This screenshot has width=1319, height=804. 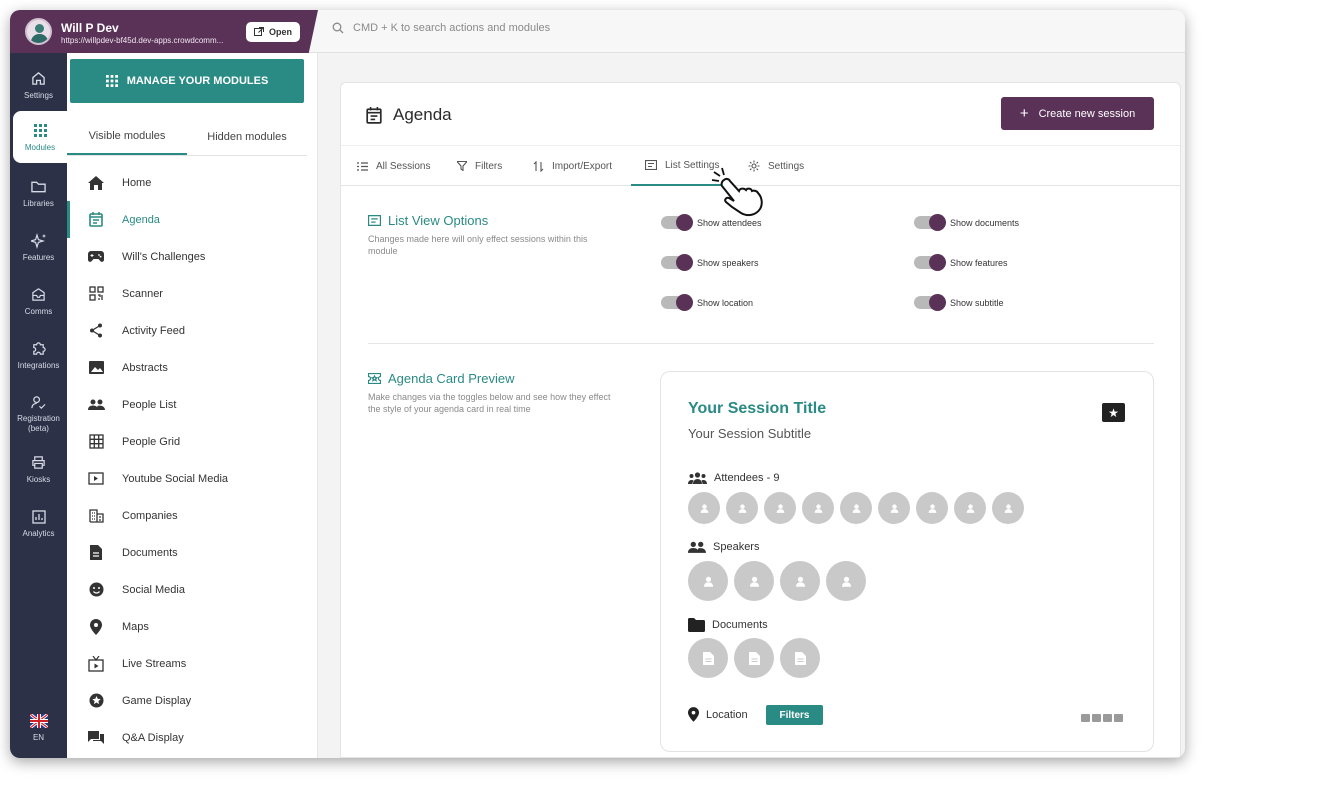 I want to click on sparkle-icon, so click(x=39, y=241).